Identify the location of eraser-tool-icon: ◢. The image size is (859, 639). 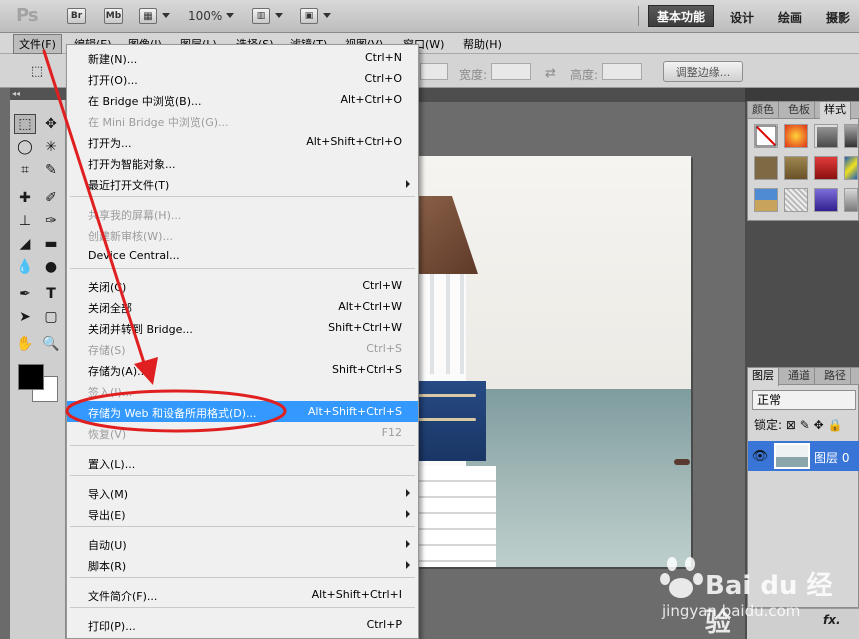
(25, 244).